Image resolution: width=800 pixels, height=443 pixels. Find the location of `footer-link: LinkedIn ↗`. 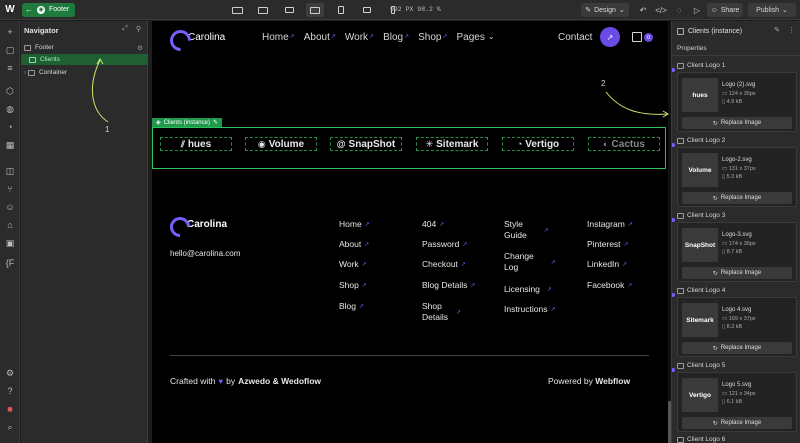

footer-link: LinkedIn ↗ is located at coordinates (607, 264).